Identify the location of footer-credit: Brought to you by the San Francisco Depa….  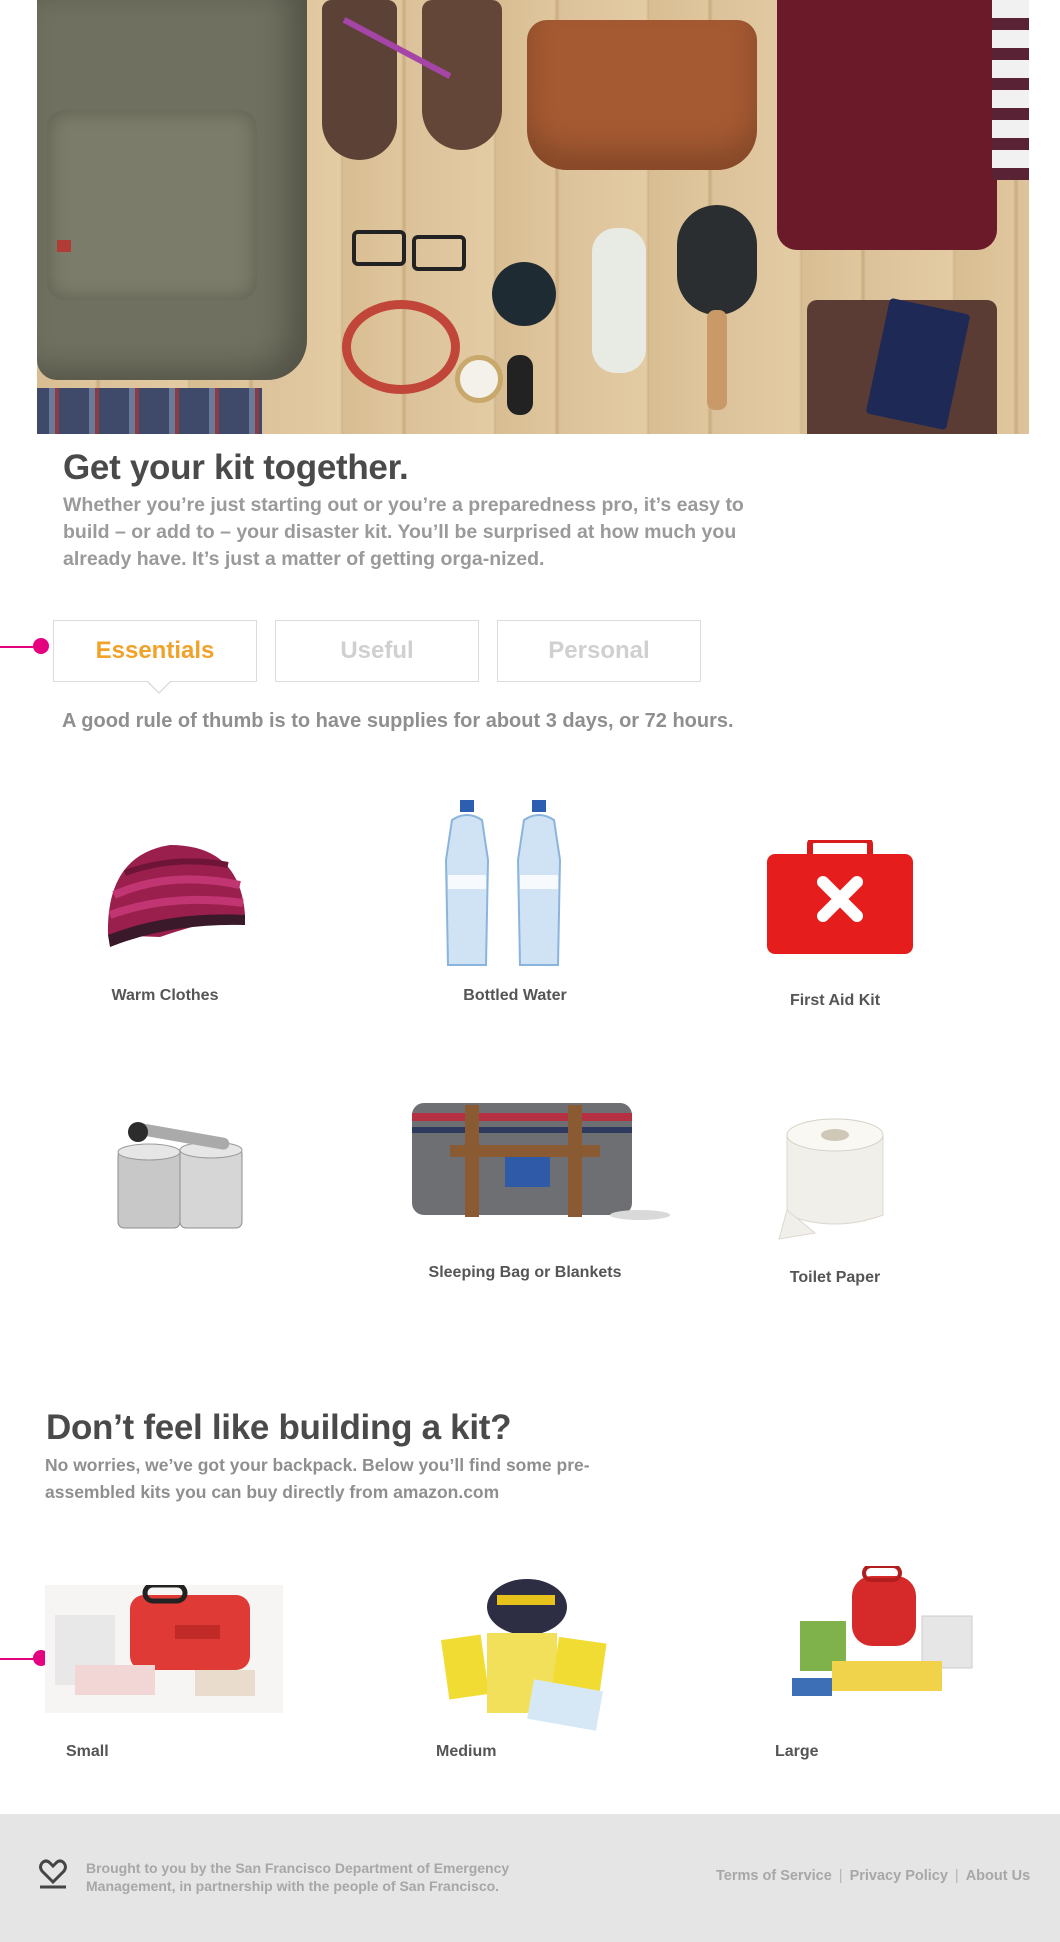
(298, 1877).